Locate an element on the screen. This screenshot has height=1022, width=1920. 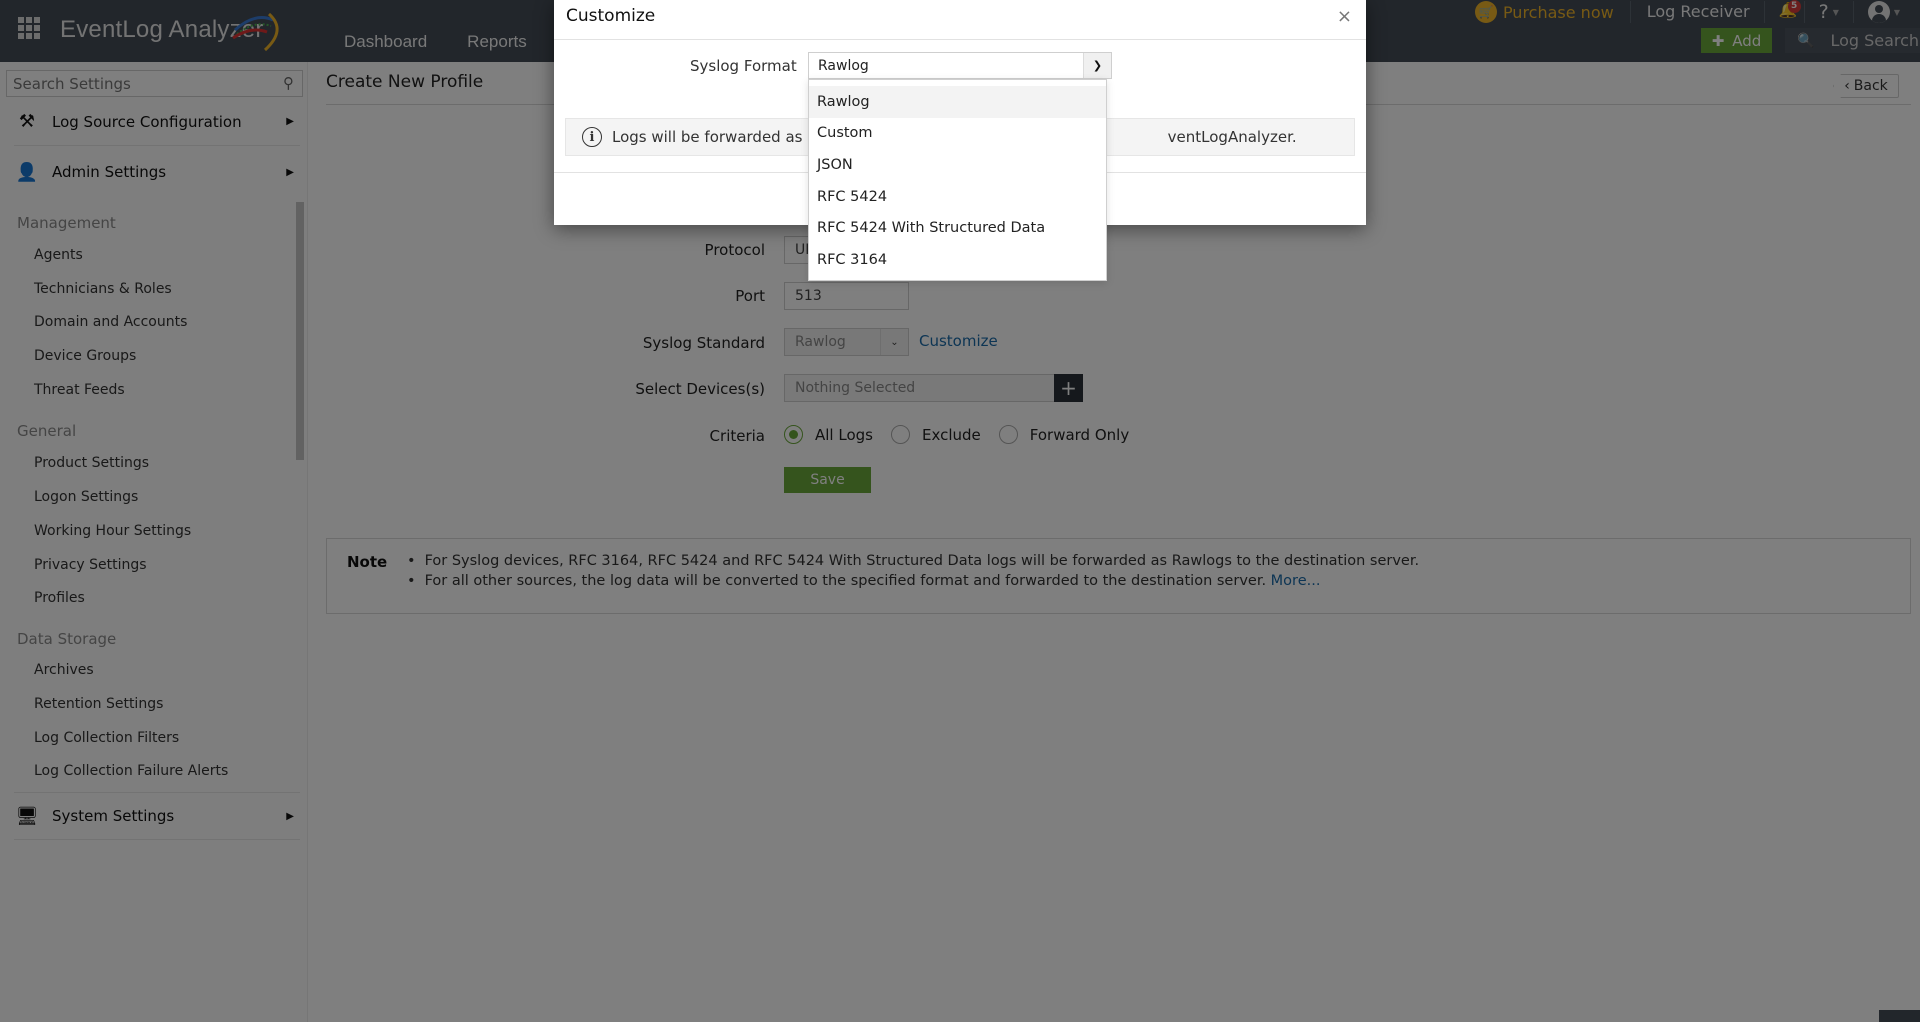
info-text-left: Logs will be forwarded as R is located at coordinates (715, 137).